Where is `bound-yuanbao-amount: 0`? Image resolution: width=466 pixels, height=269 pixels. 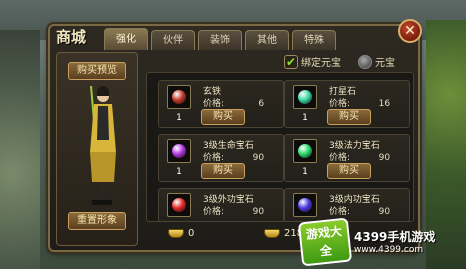 bound-yuanbao-amount: 0 is located at coordinates (191, 233).